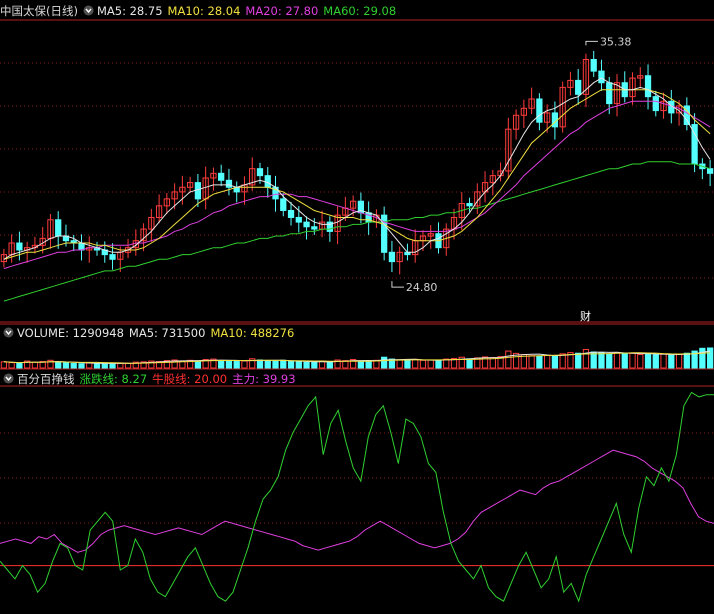 The height and width of the screenshot is (614, 714). I want to click on financial-report-marker: 财, so click(585, 316).